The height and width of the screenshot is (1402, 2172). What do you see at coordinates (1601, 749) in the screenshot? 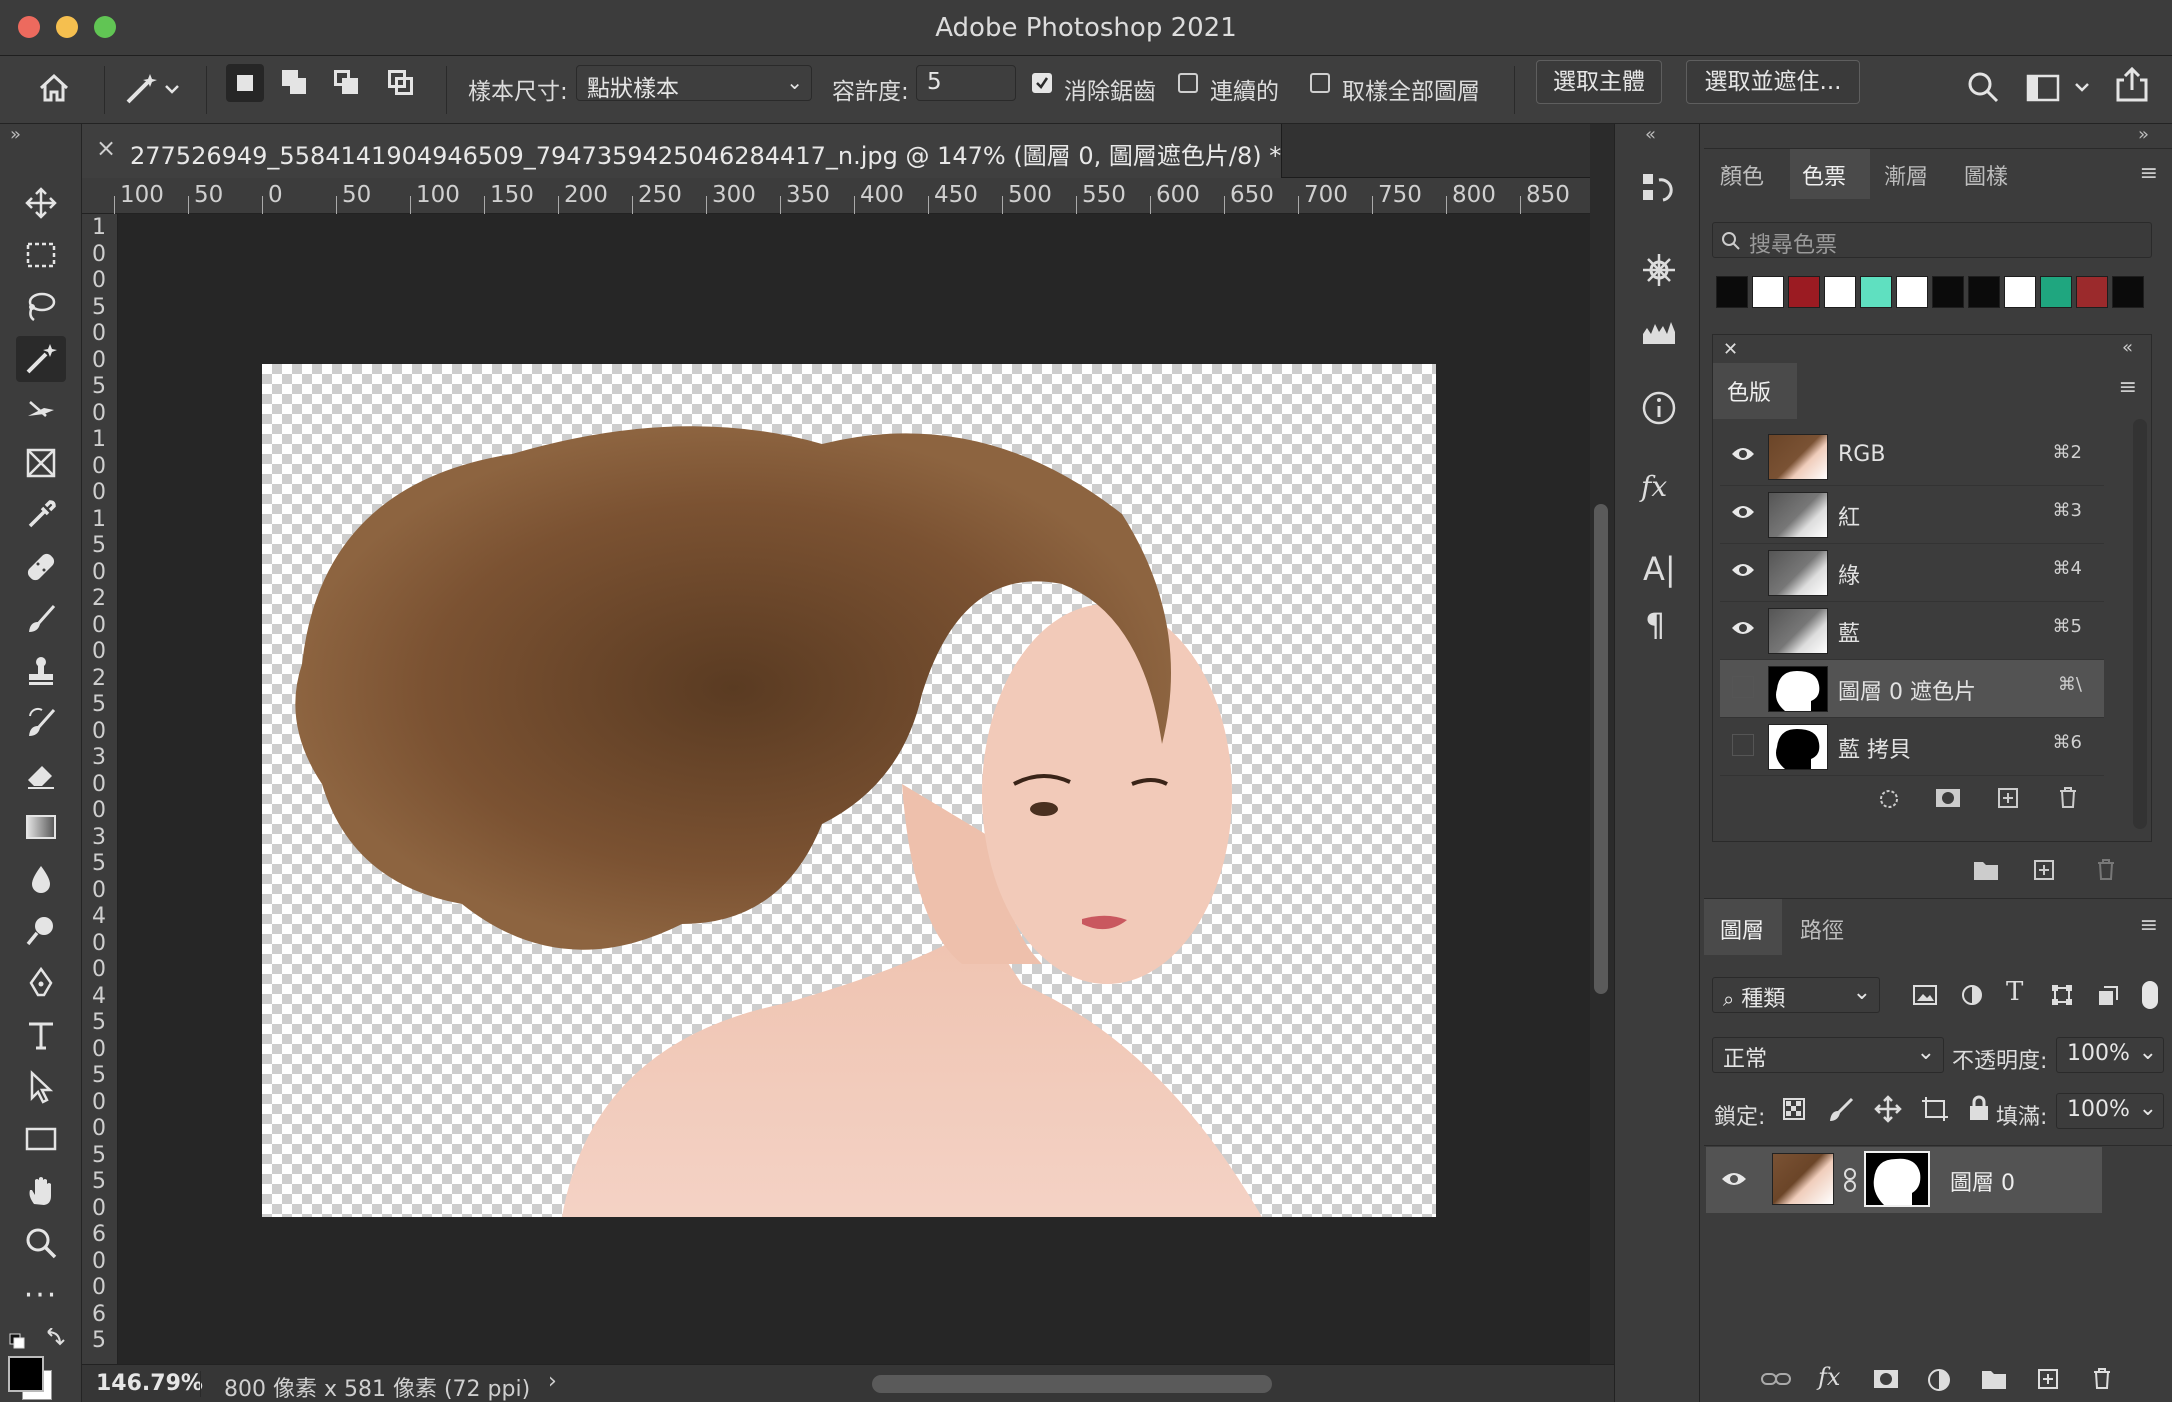
I see `scrollbar-thumb` at bounding box center [1601, 749].